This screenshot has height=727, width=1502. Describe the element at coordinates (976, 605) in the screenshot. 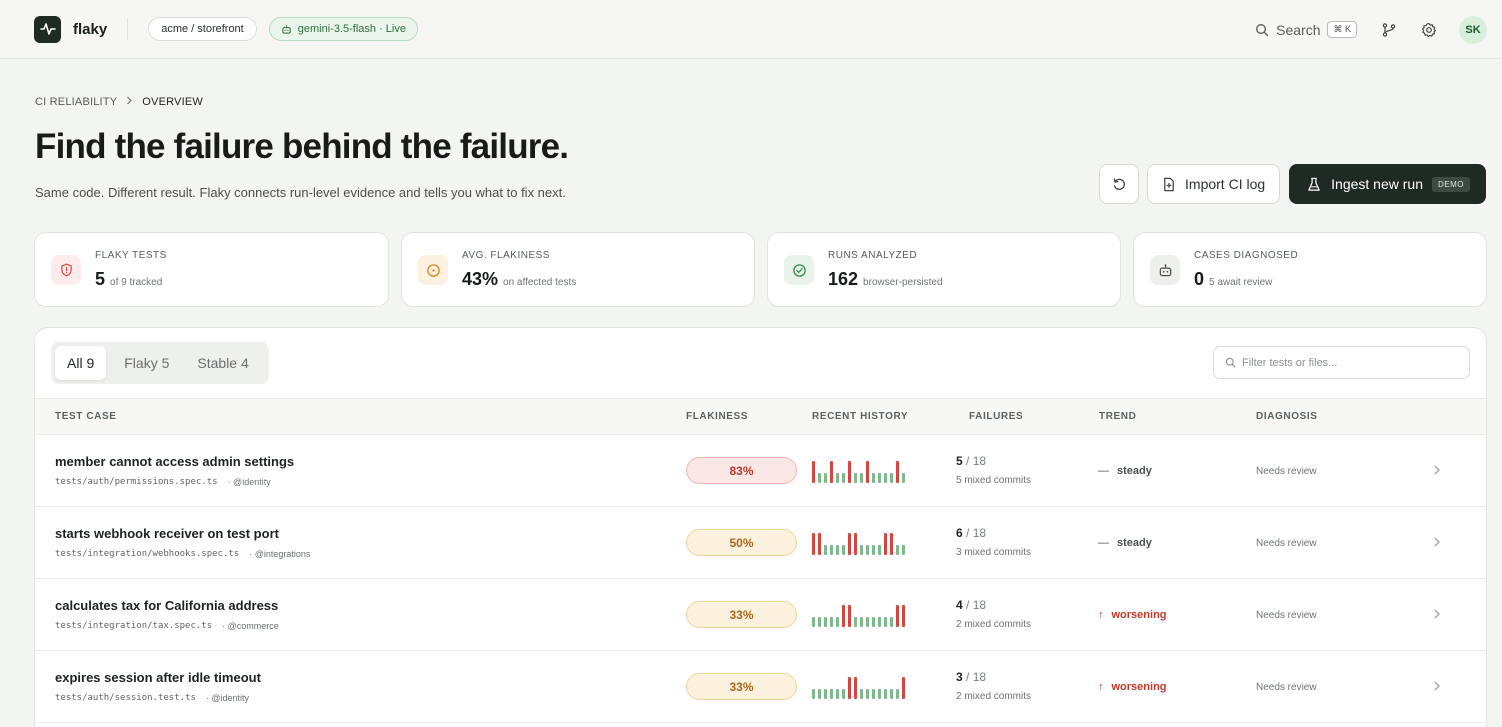

I see `failure-total: / 18` at that location.